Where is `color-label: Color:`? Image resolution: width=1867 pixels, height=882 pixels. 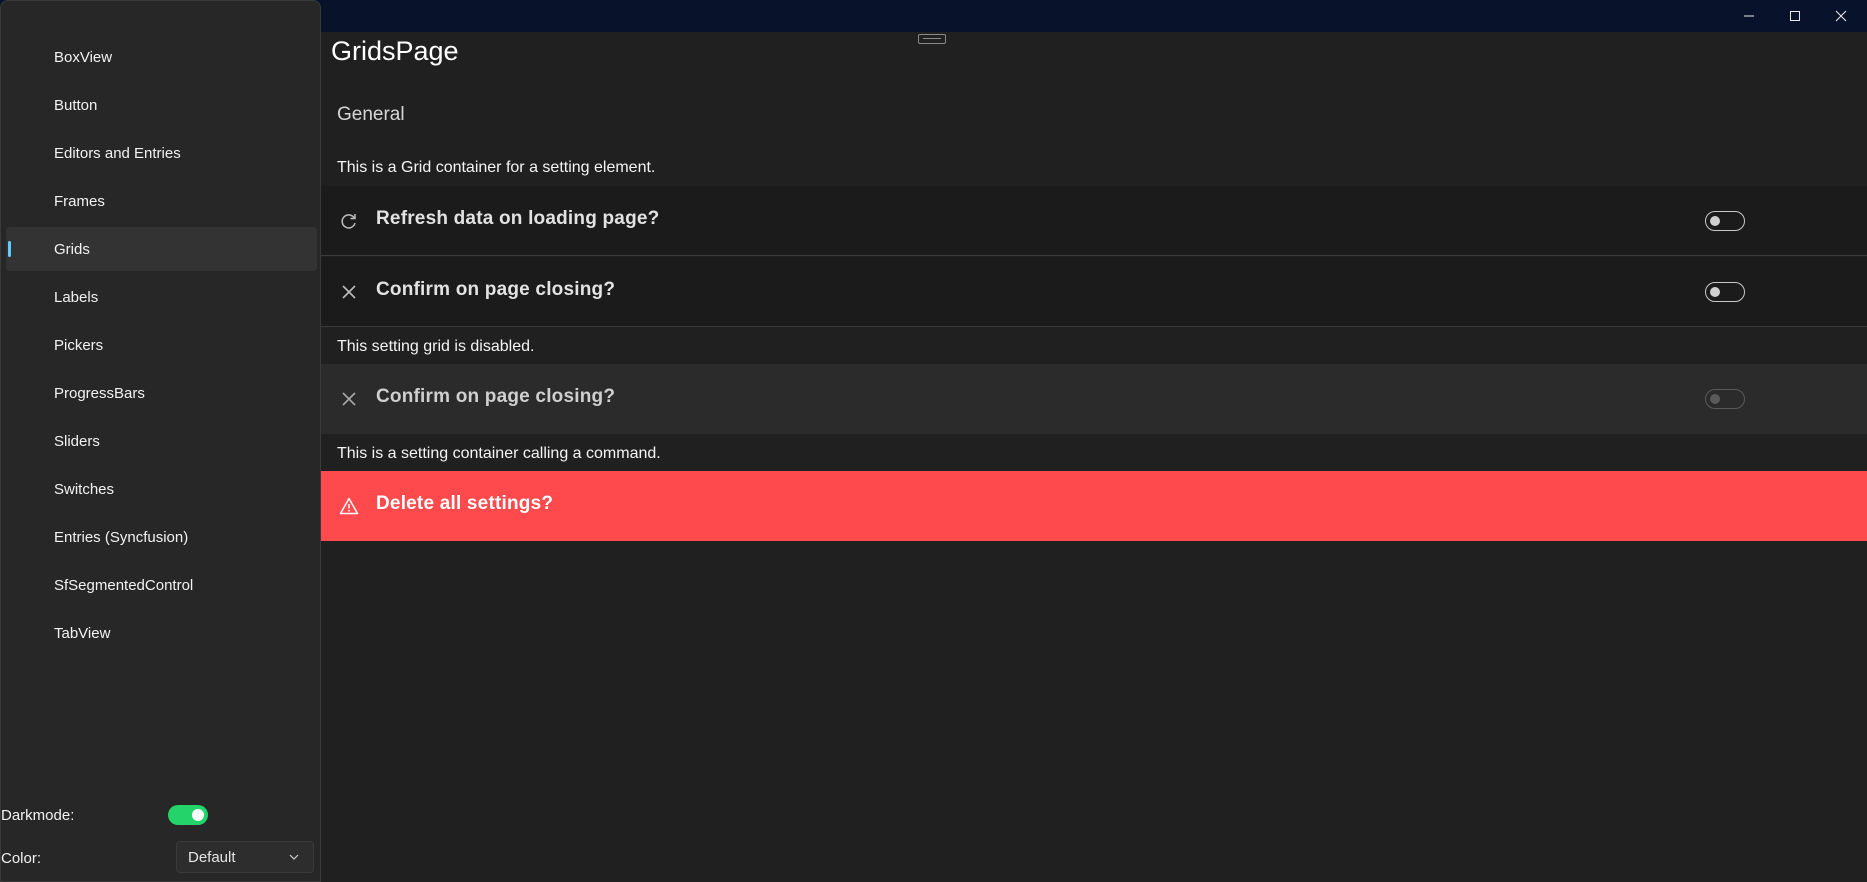 color-label: Color: is located at coordinates (21, 858).